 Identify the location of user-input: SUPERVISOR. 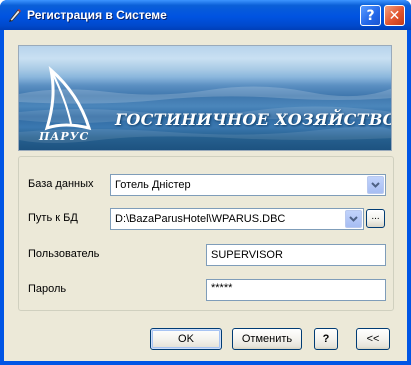
(296, 255).